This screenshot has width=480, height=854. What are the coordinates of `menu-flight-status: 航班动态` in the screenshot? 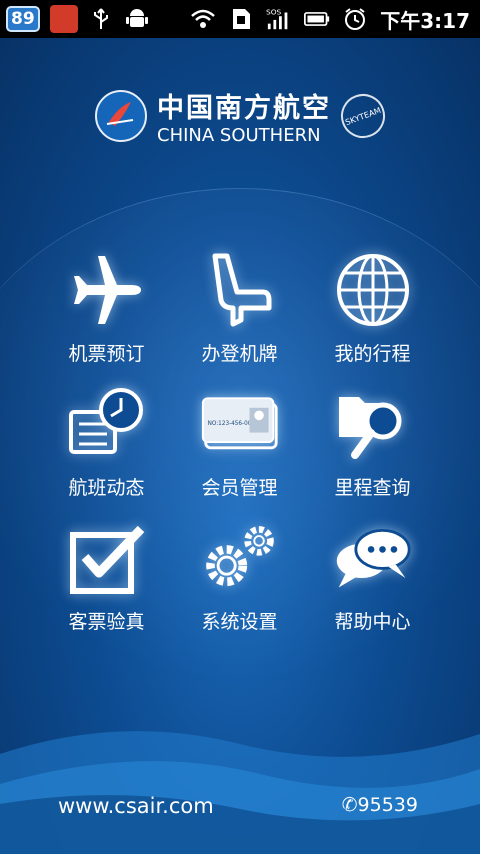 It's located at (106, 442).